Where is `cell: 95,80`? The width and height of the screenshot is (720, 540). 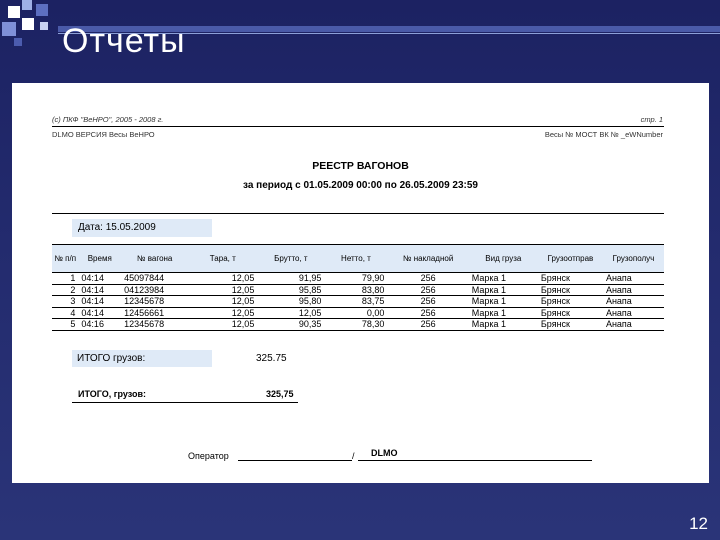
cell: 95,80 is located at coordinates (291, 301).